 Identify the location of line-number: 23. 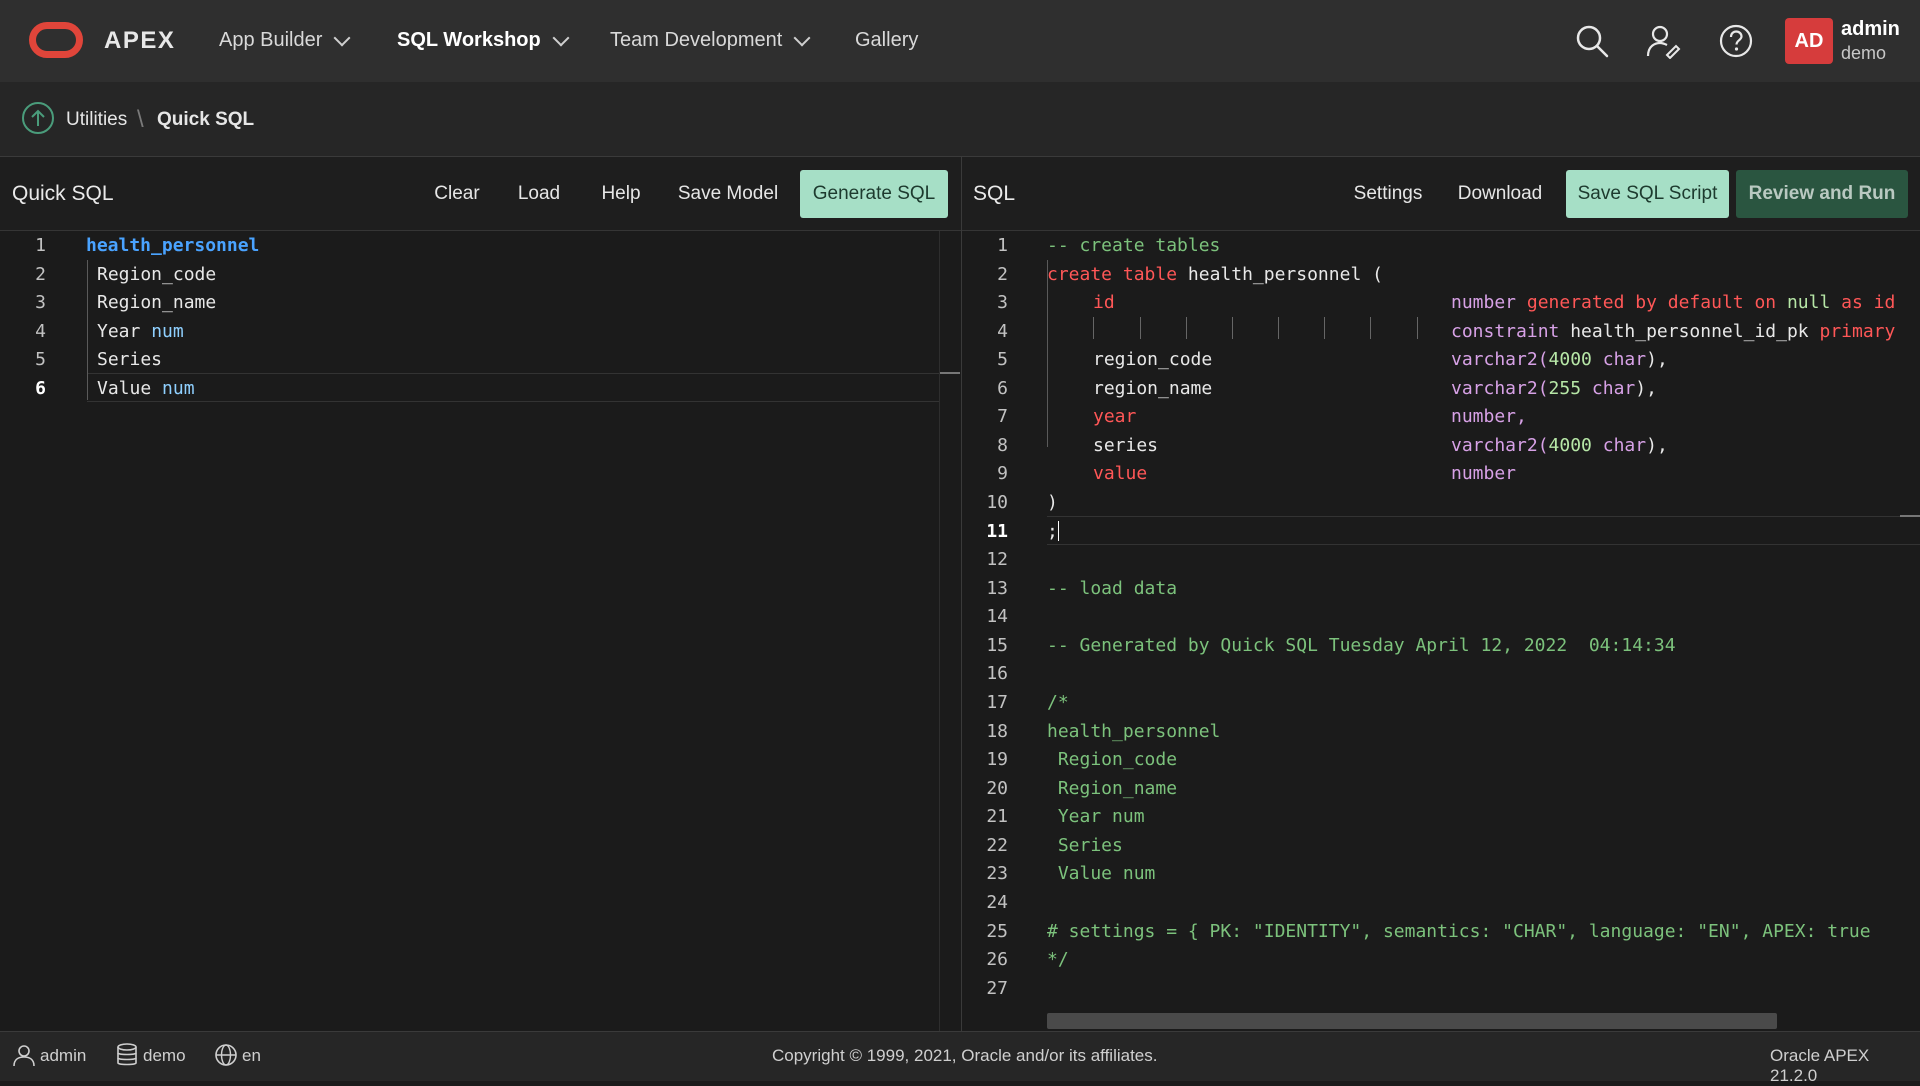
(997, 873).